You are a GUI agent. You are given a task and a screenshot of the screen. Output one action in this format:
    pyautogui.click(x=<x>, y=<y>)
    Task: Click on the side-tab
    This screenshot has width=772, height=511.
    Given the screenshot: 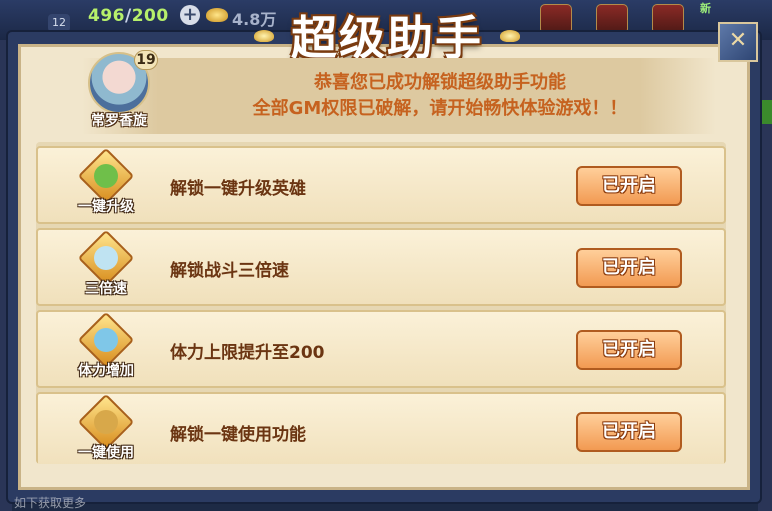 What is the action you would take?
    pyautogui.click(x=765, y=112)
    